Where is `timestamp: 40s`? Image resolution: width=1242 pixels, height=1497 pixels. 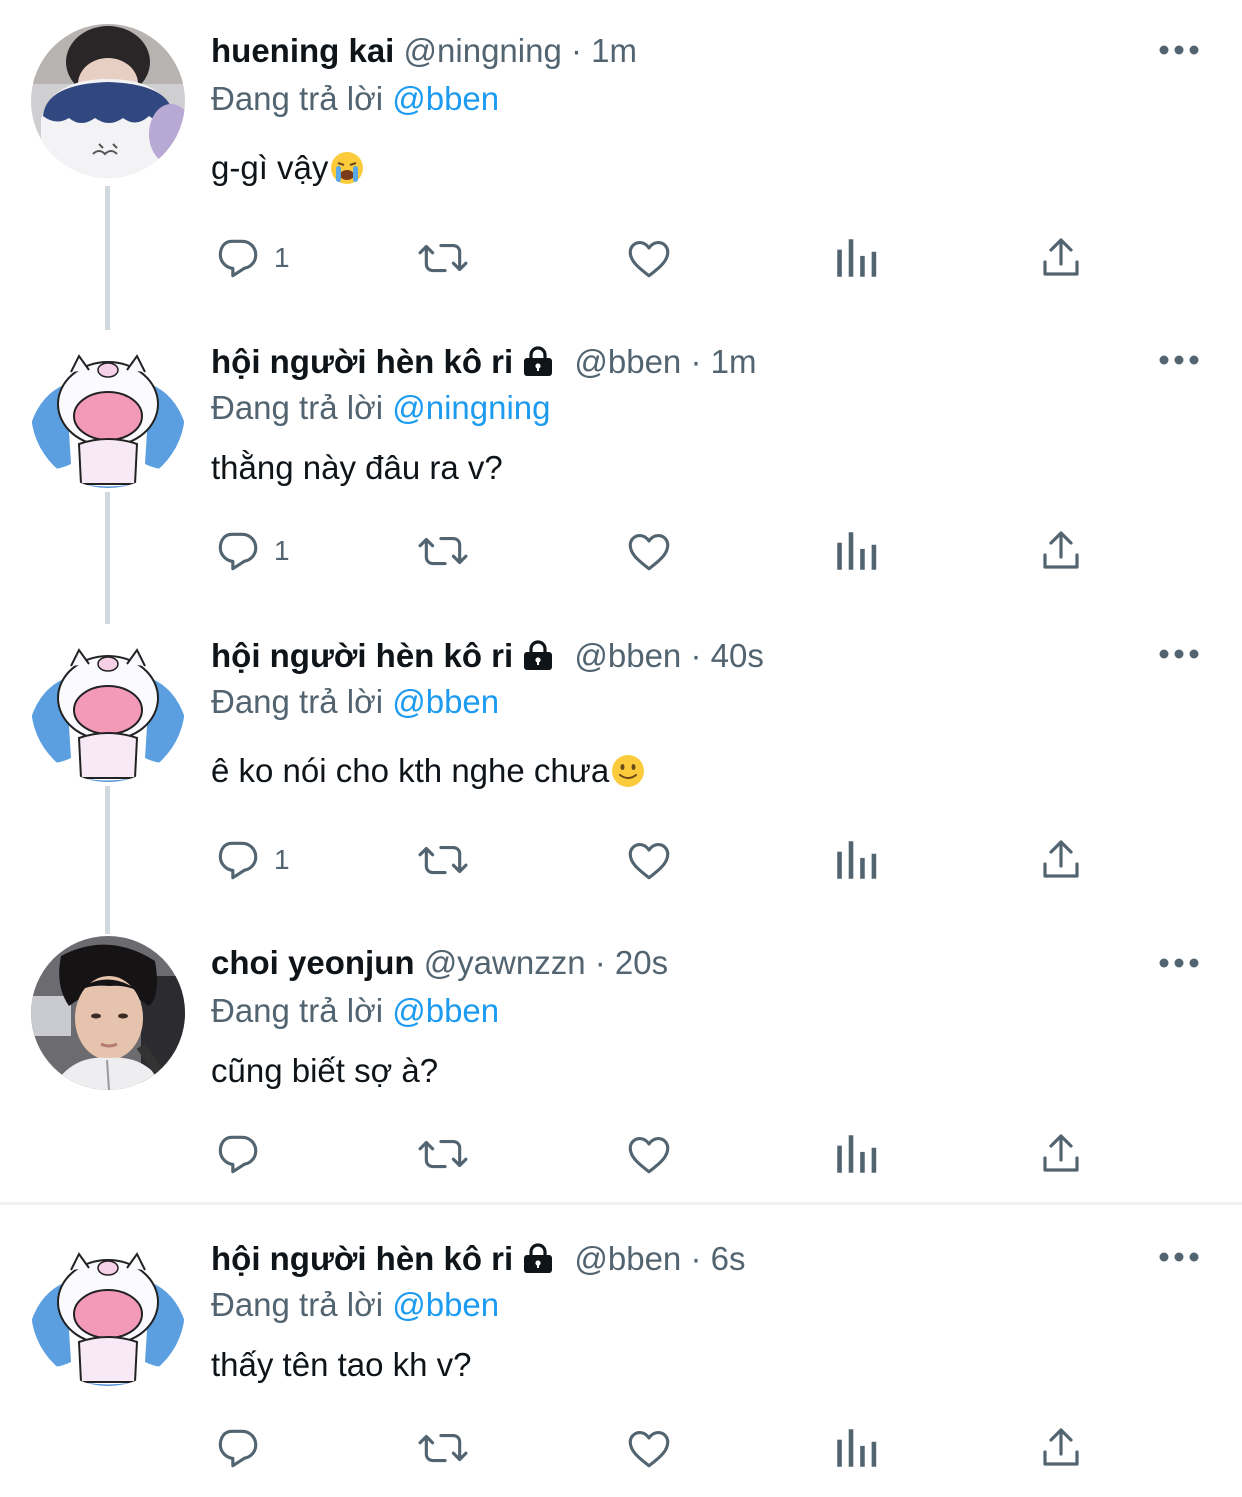 timestamp: 40s is located at coordinates (737, 655).